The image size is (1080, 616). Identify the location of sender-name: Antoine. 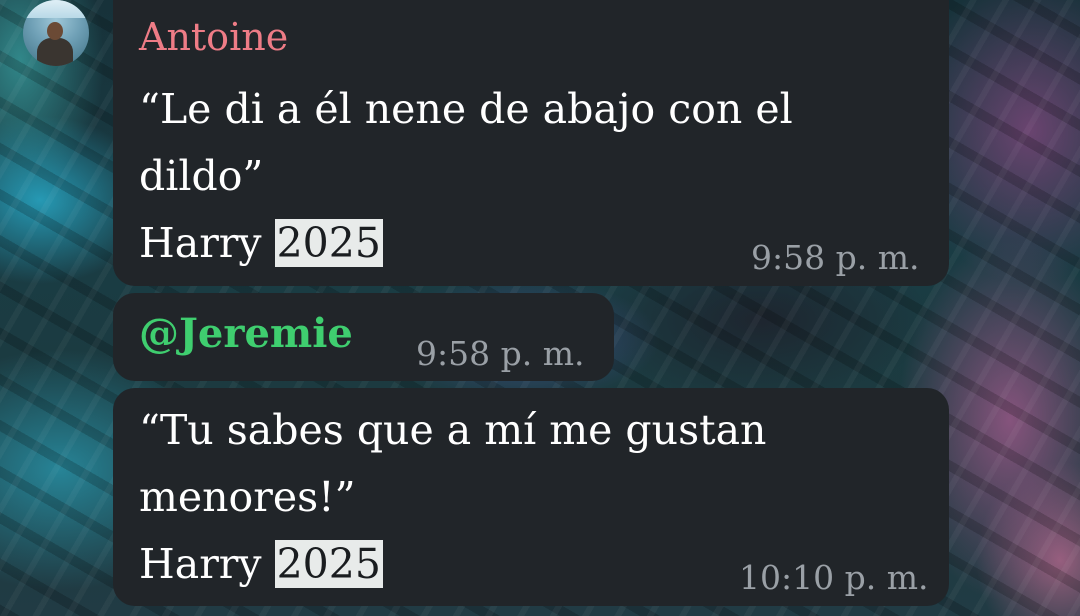
(213, 37).